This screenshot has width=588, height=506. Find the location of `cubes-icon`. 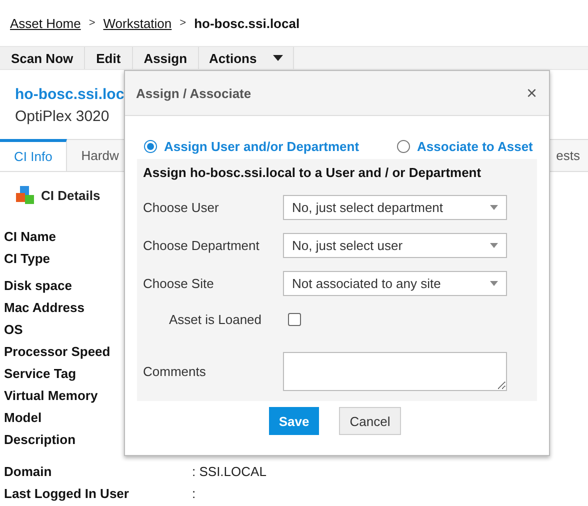

cubes-icon is located at coordinates (25, 195).